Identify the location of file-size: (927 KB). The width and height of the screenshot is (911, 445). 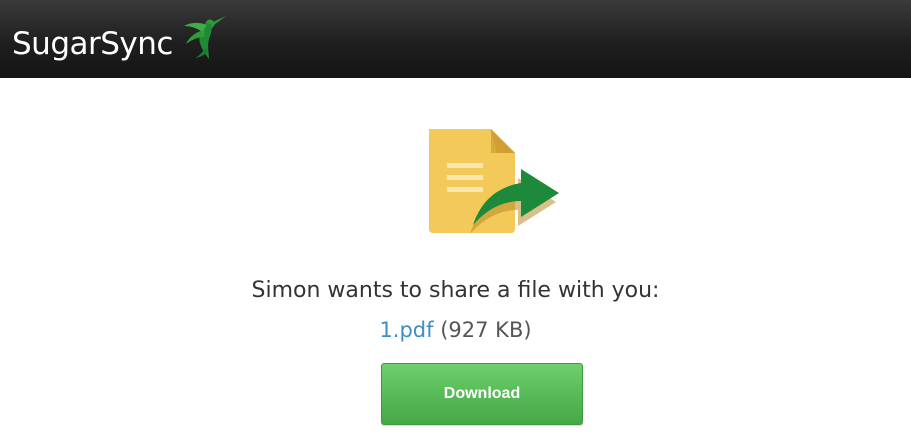
(486, 330).